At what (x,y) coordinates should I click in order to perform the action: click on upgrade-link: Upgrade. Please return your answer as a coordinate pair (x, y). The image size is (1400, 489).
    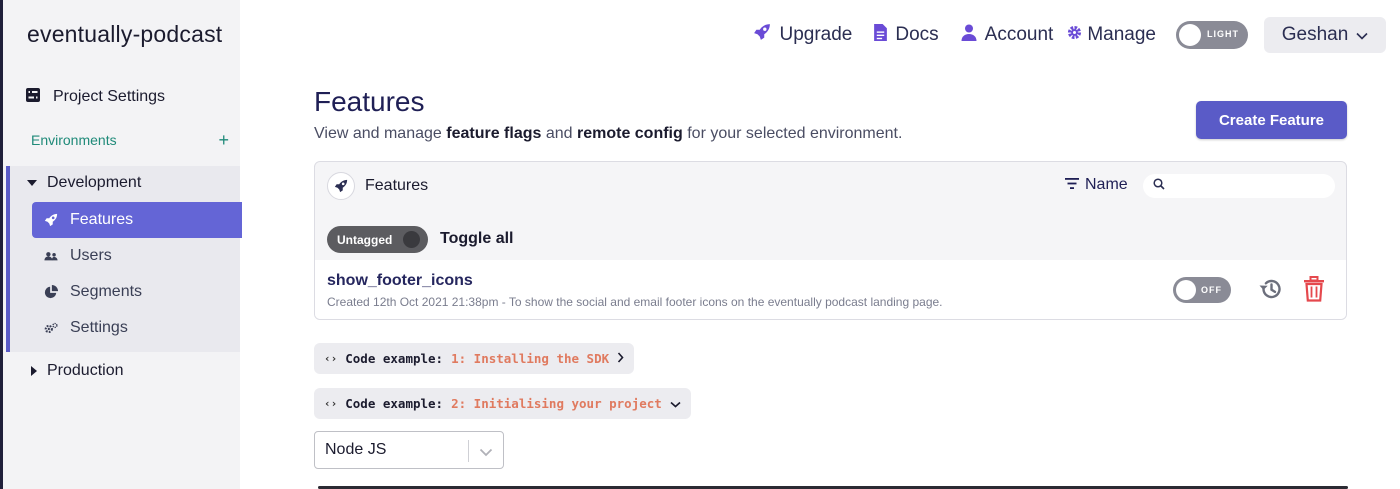
    Looking at the image, I should click on (802, 35).